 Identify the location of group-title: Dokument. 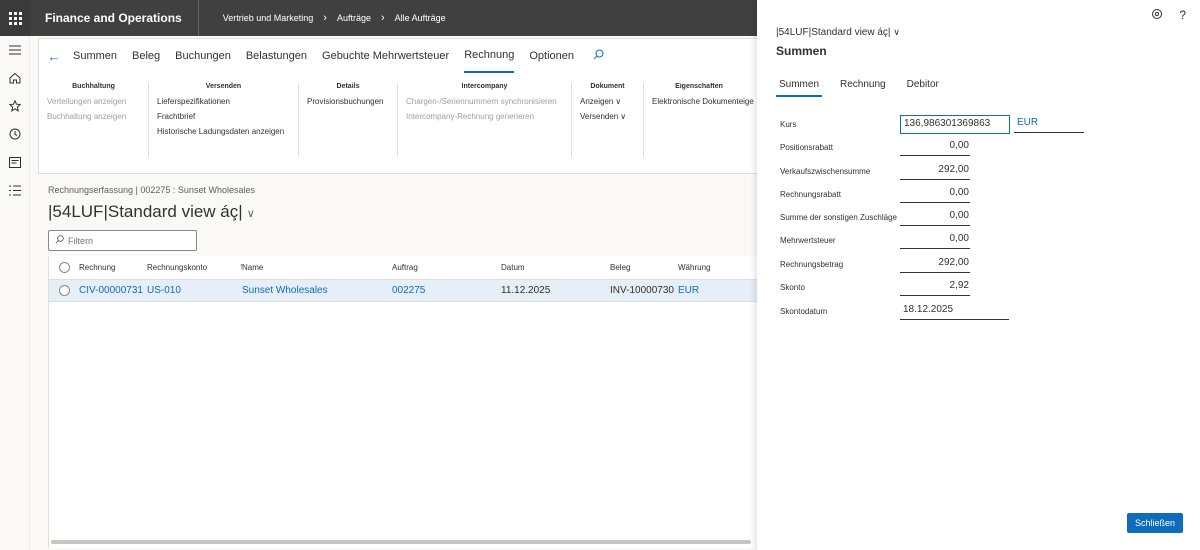
(607, 86).